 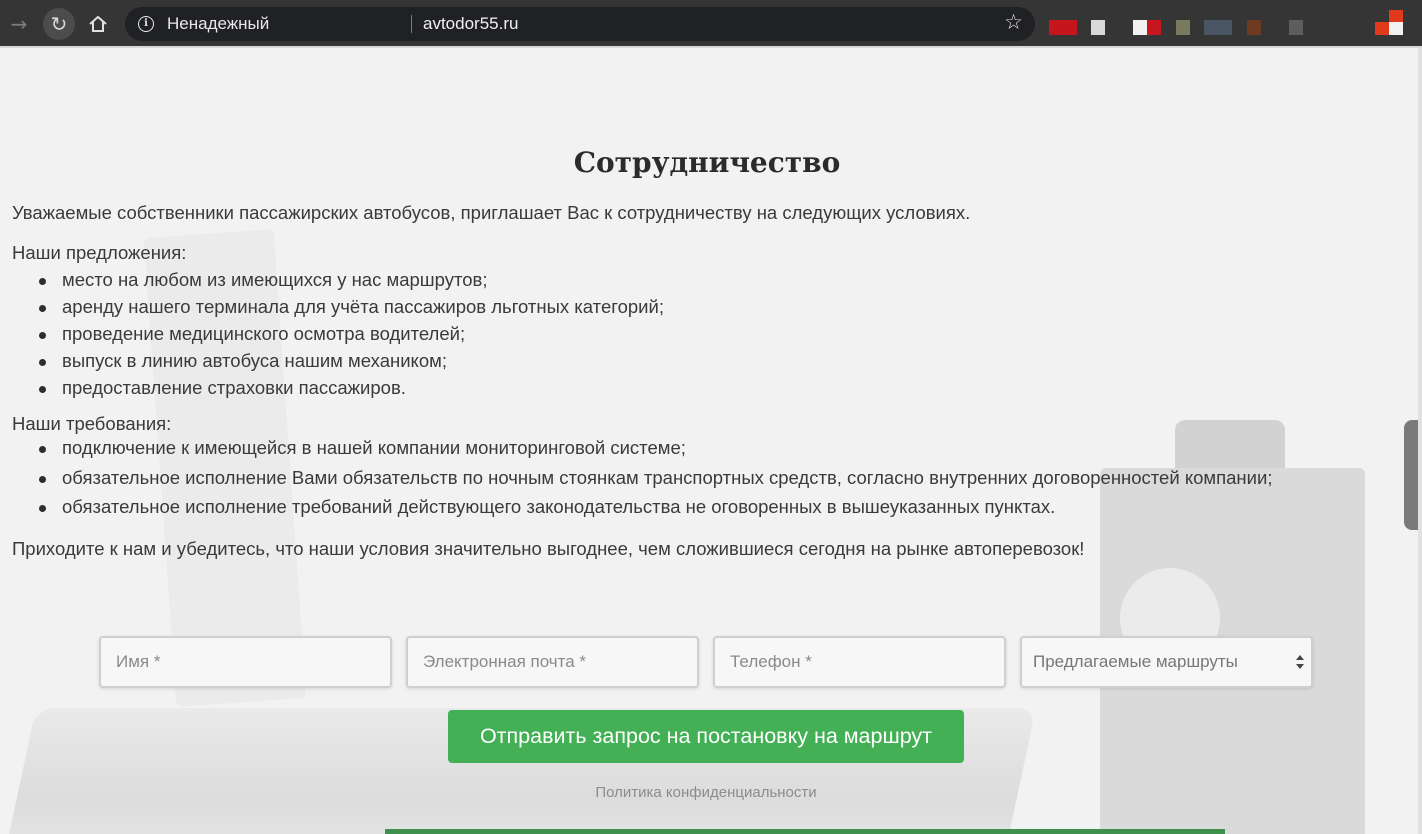 I want to click on list-item: выпуск в линию автобуса нашим механиком;, so click(x=351, y=363).